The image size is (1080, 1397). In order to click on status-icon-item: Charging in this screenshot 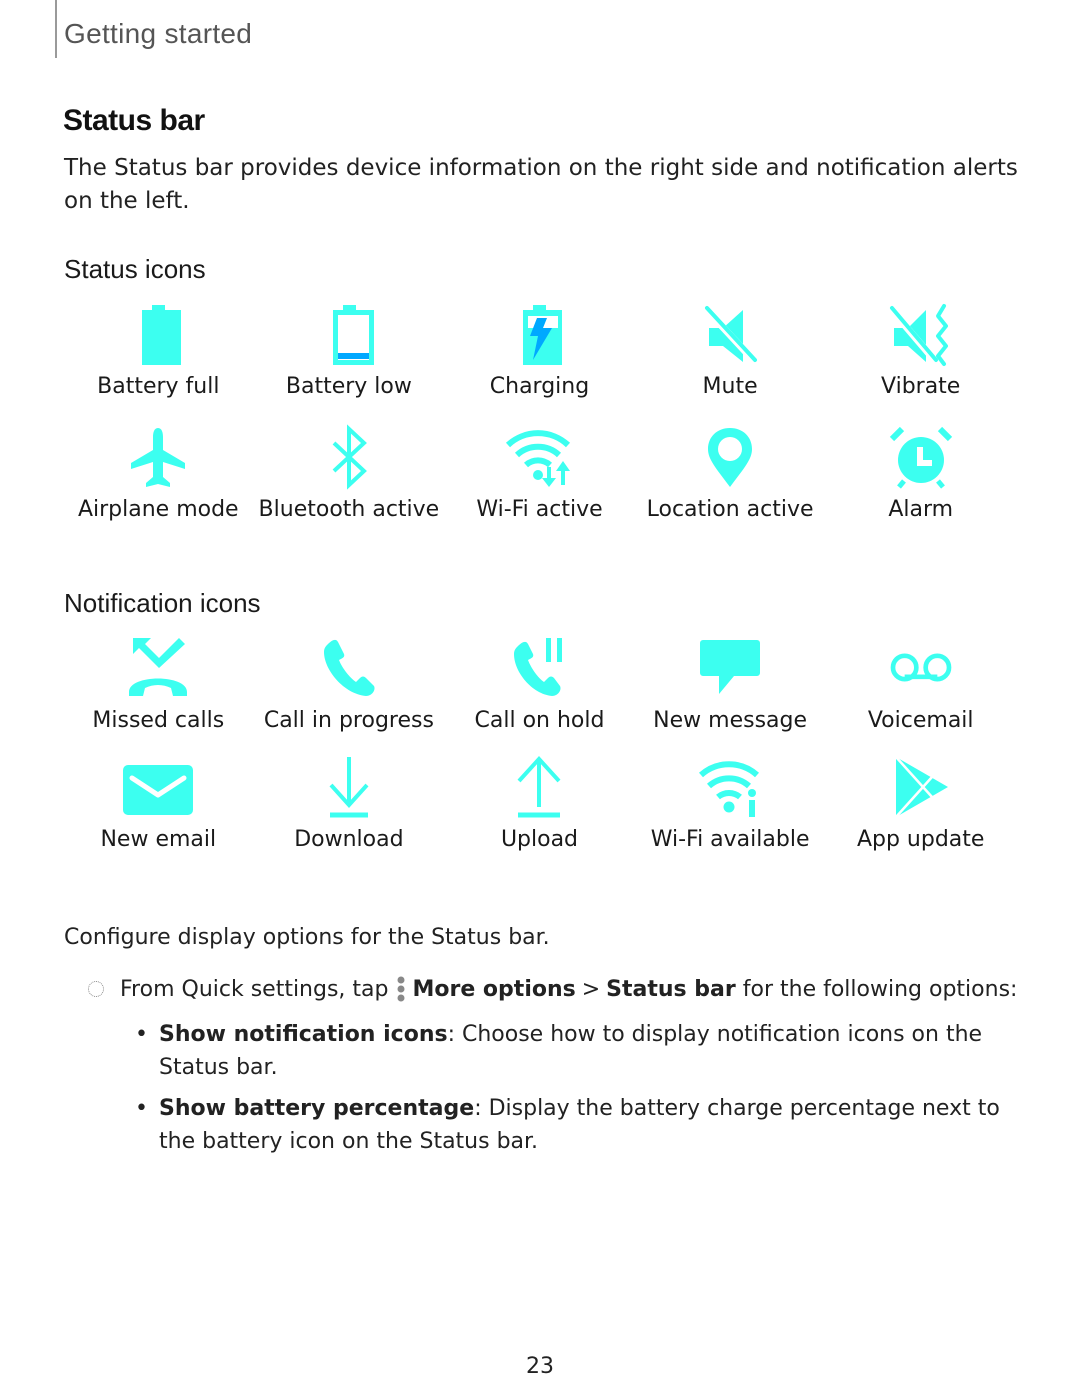, I will do `click(539, 349)`.